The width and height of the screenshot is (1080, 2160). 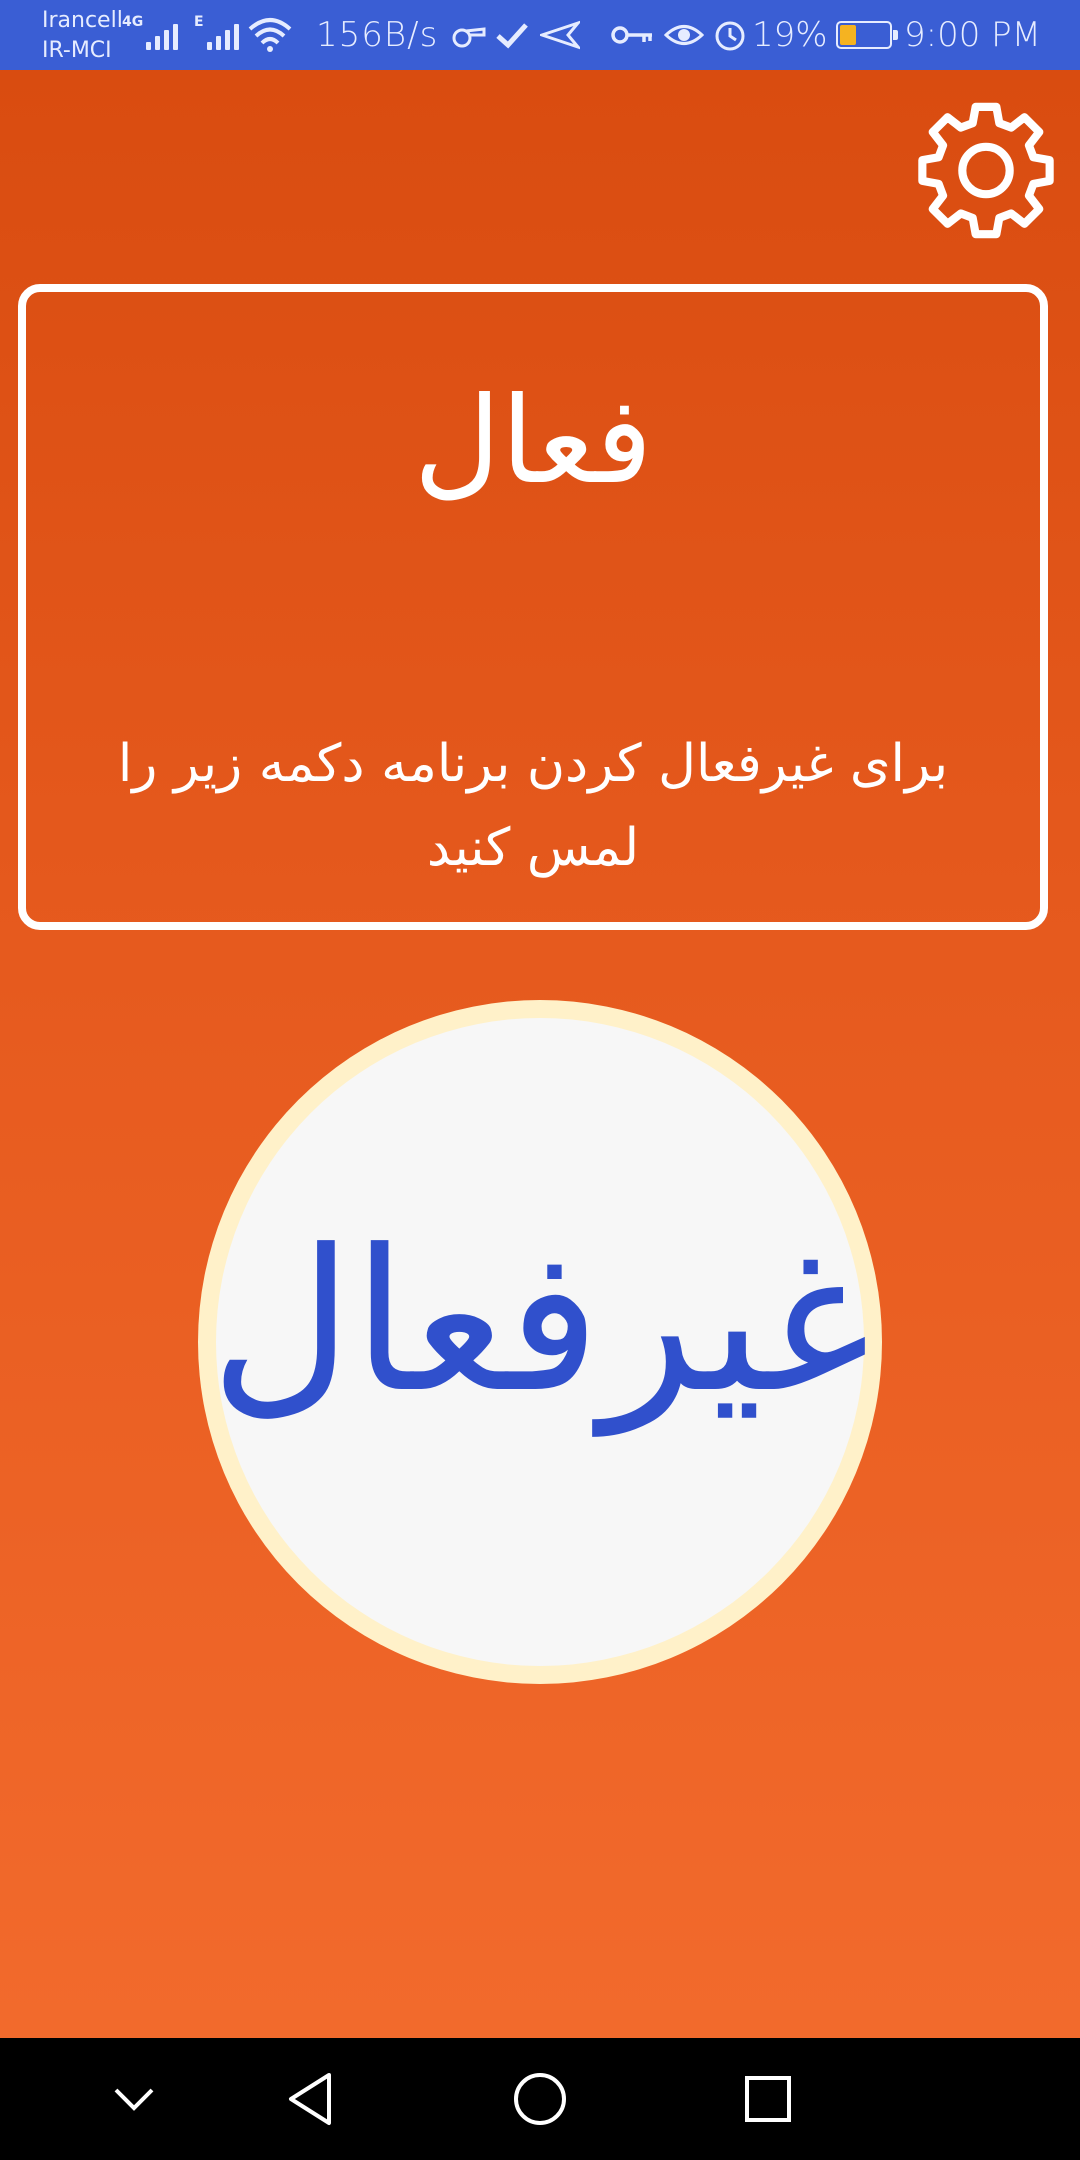 I want to click on status-title: فعال, so click(x=533, y=441).